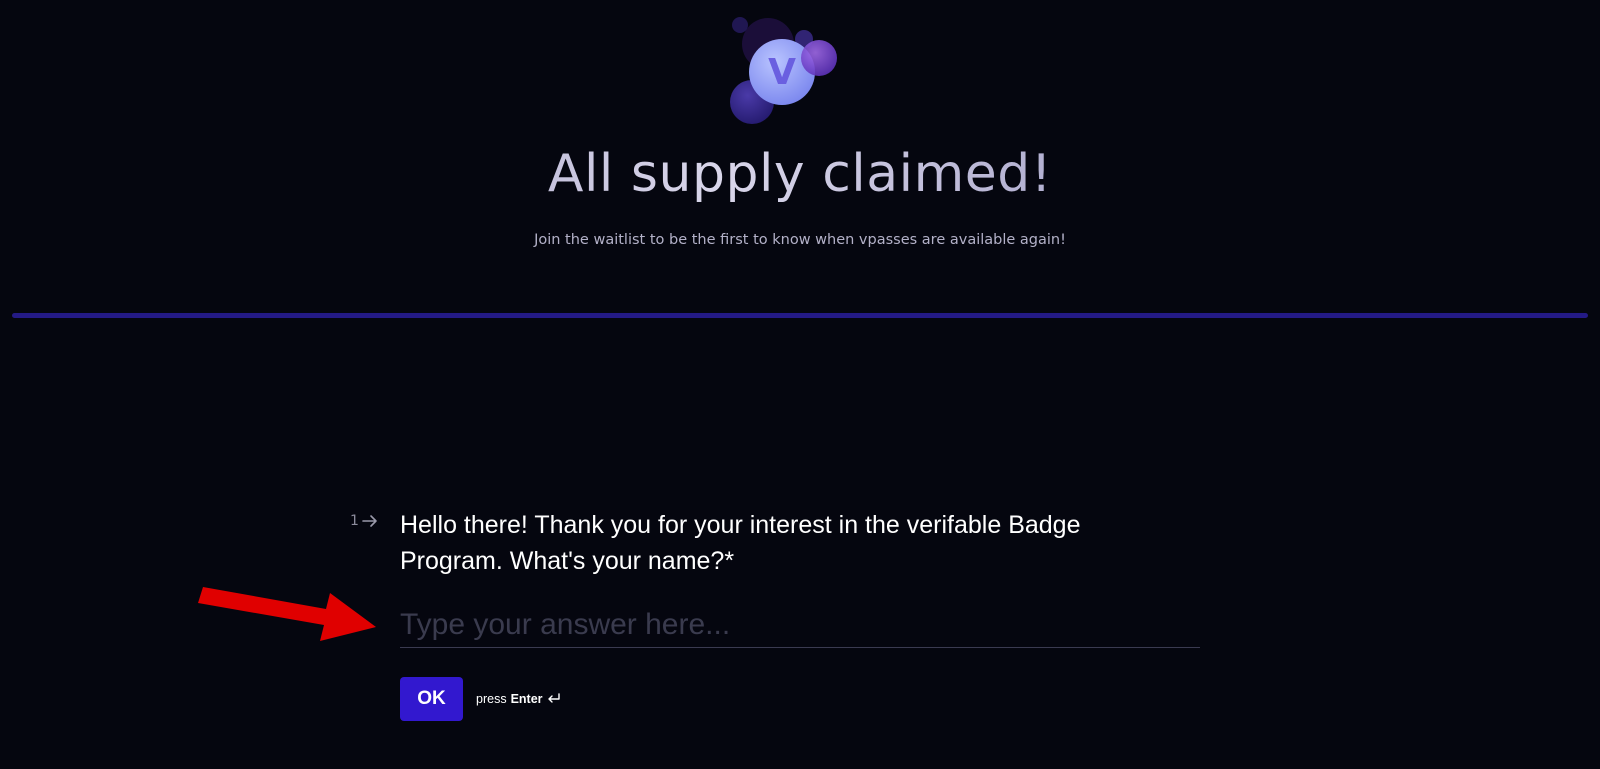 The height and width of the screenshot is (769, 1600). I want to click on arrow-right-icon, so click(369, 521).